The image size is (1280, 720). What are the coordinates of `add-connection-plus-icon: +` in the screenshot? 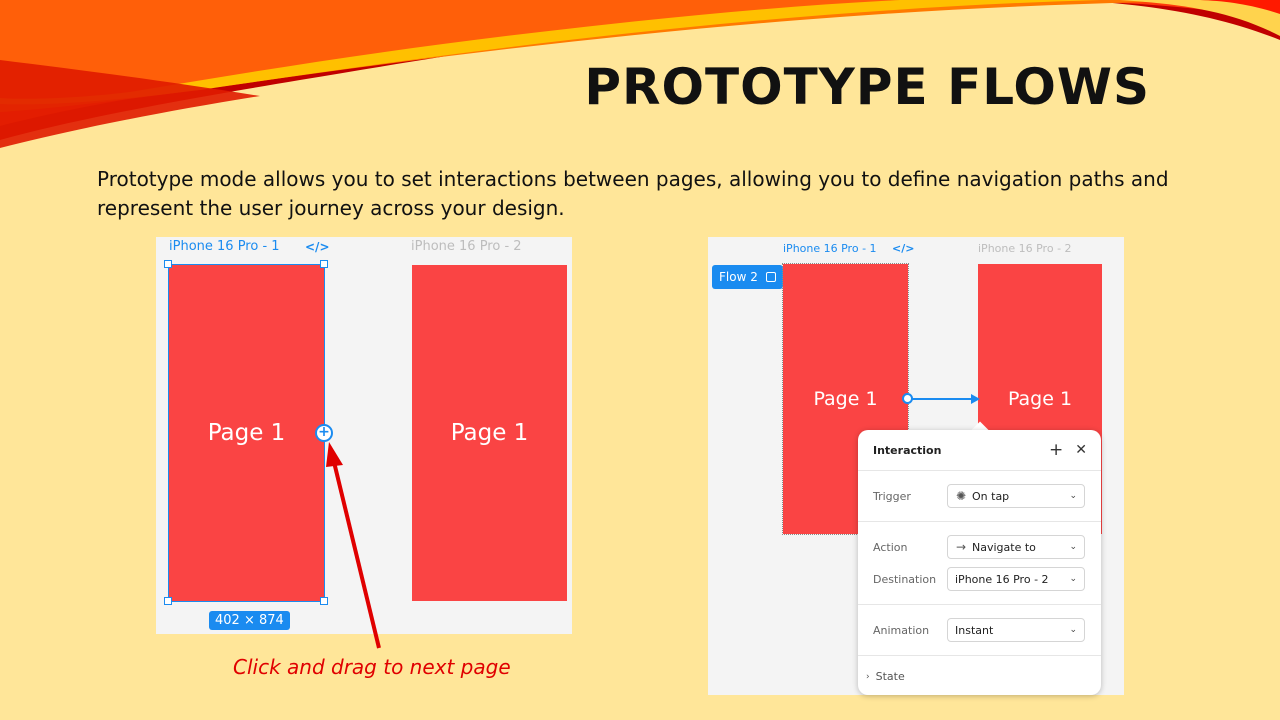 It's located at (324, 433).